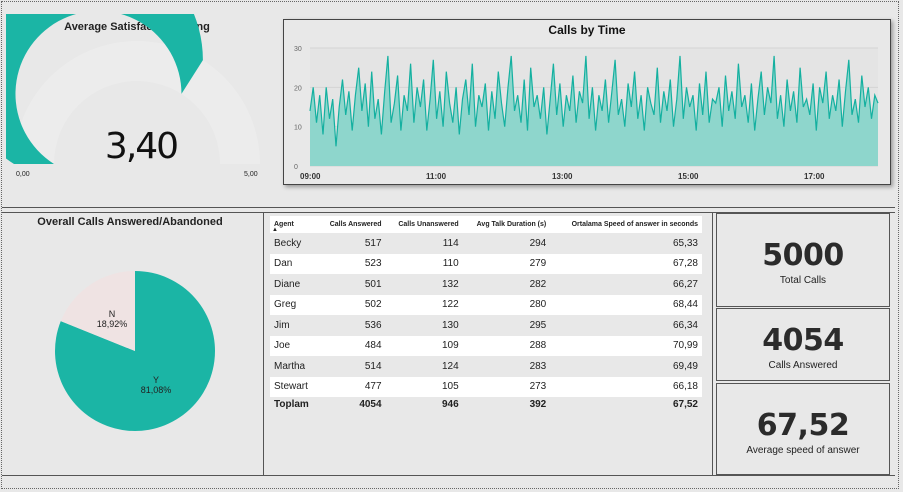 The image size is (903, 492). Describe the element at coordinates (294, 366) in the screenshot. I see `cell-agent: Martha` at that location.